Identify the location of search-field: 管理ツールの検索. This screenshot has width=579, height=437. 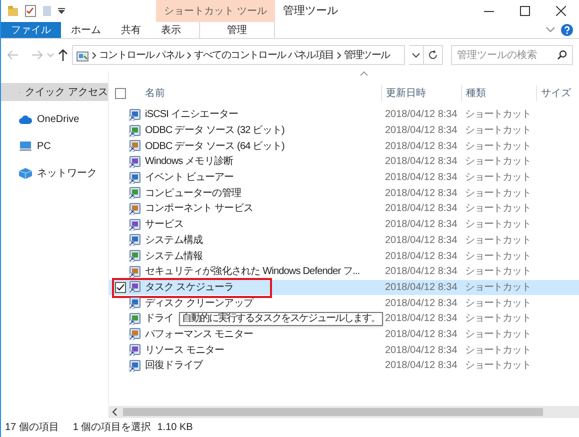
(512, 55).